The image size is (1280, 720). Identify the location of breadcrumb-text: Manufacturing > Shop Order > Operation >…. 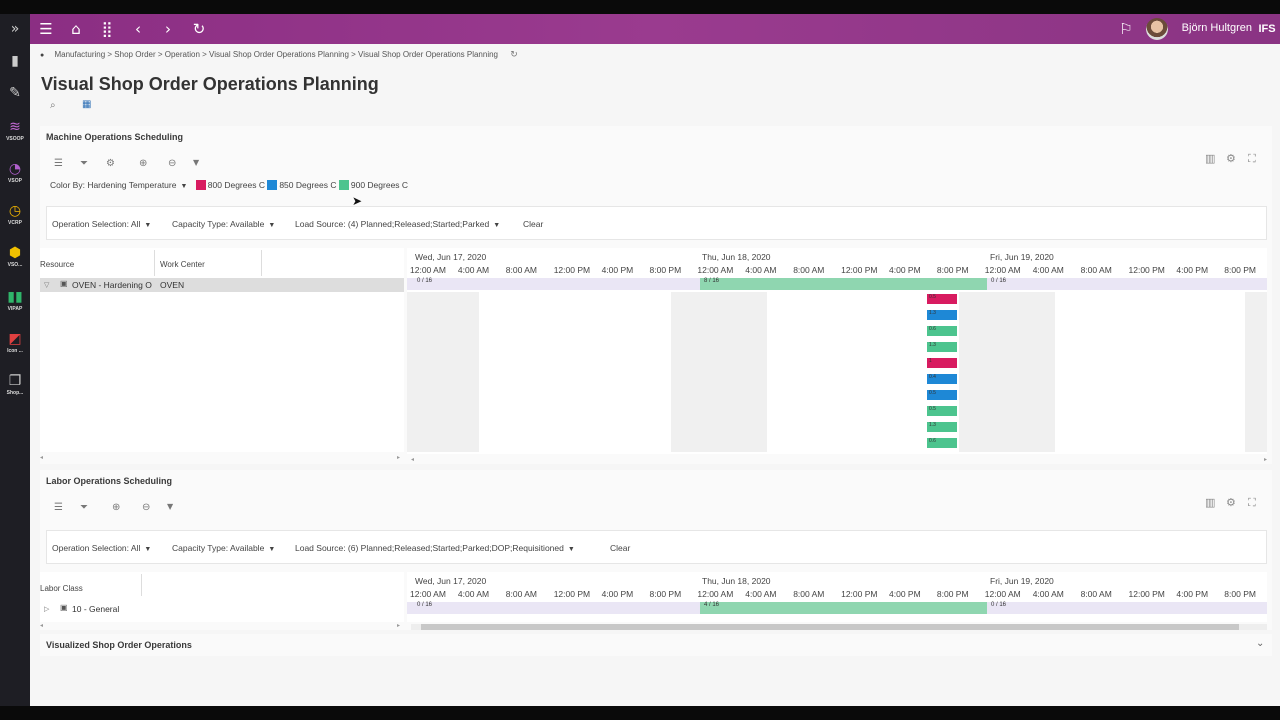
(276, 54).